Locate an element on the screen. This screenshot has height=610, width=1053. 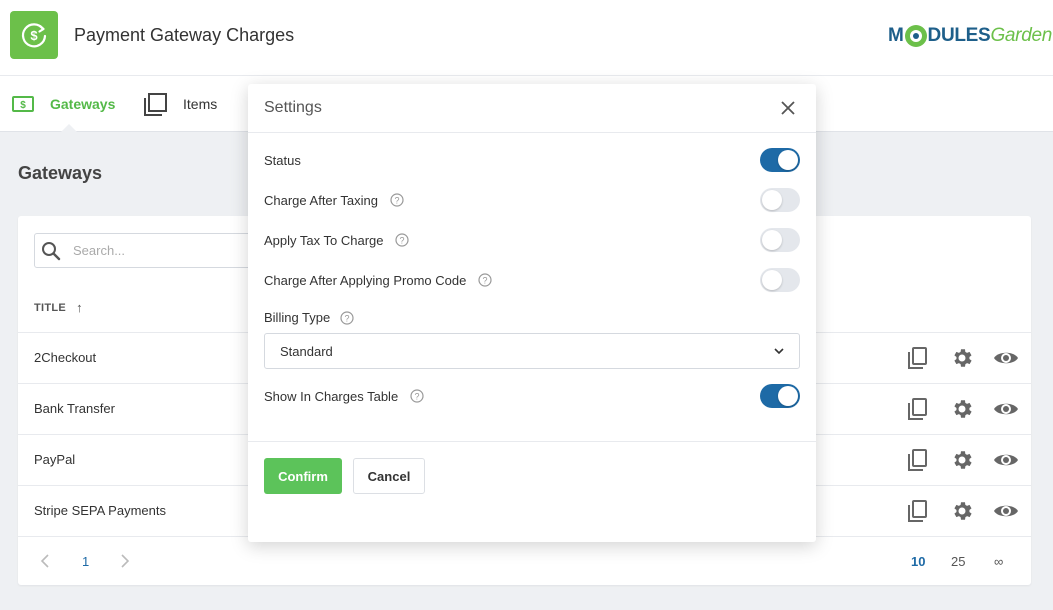
modulesgarden-logo: M DULES Garden is located at coordinates (970, 36).